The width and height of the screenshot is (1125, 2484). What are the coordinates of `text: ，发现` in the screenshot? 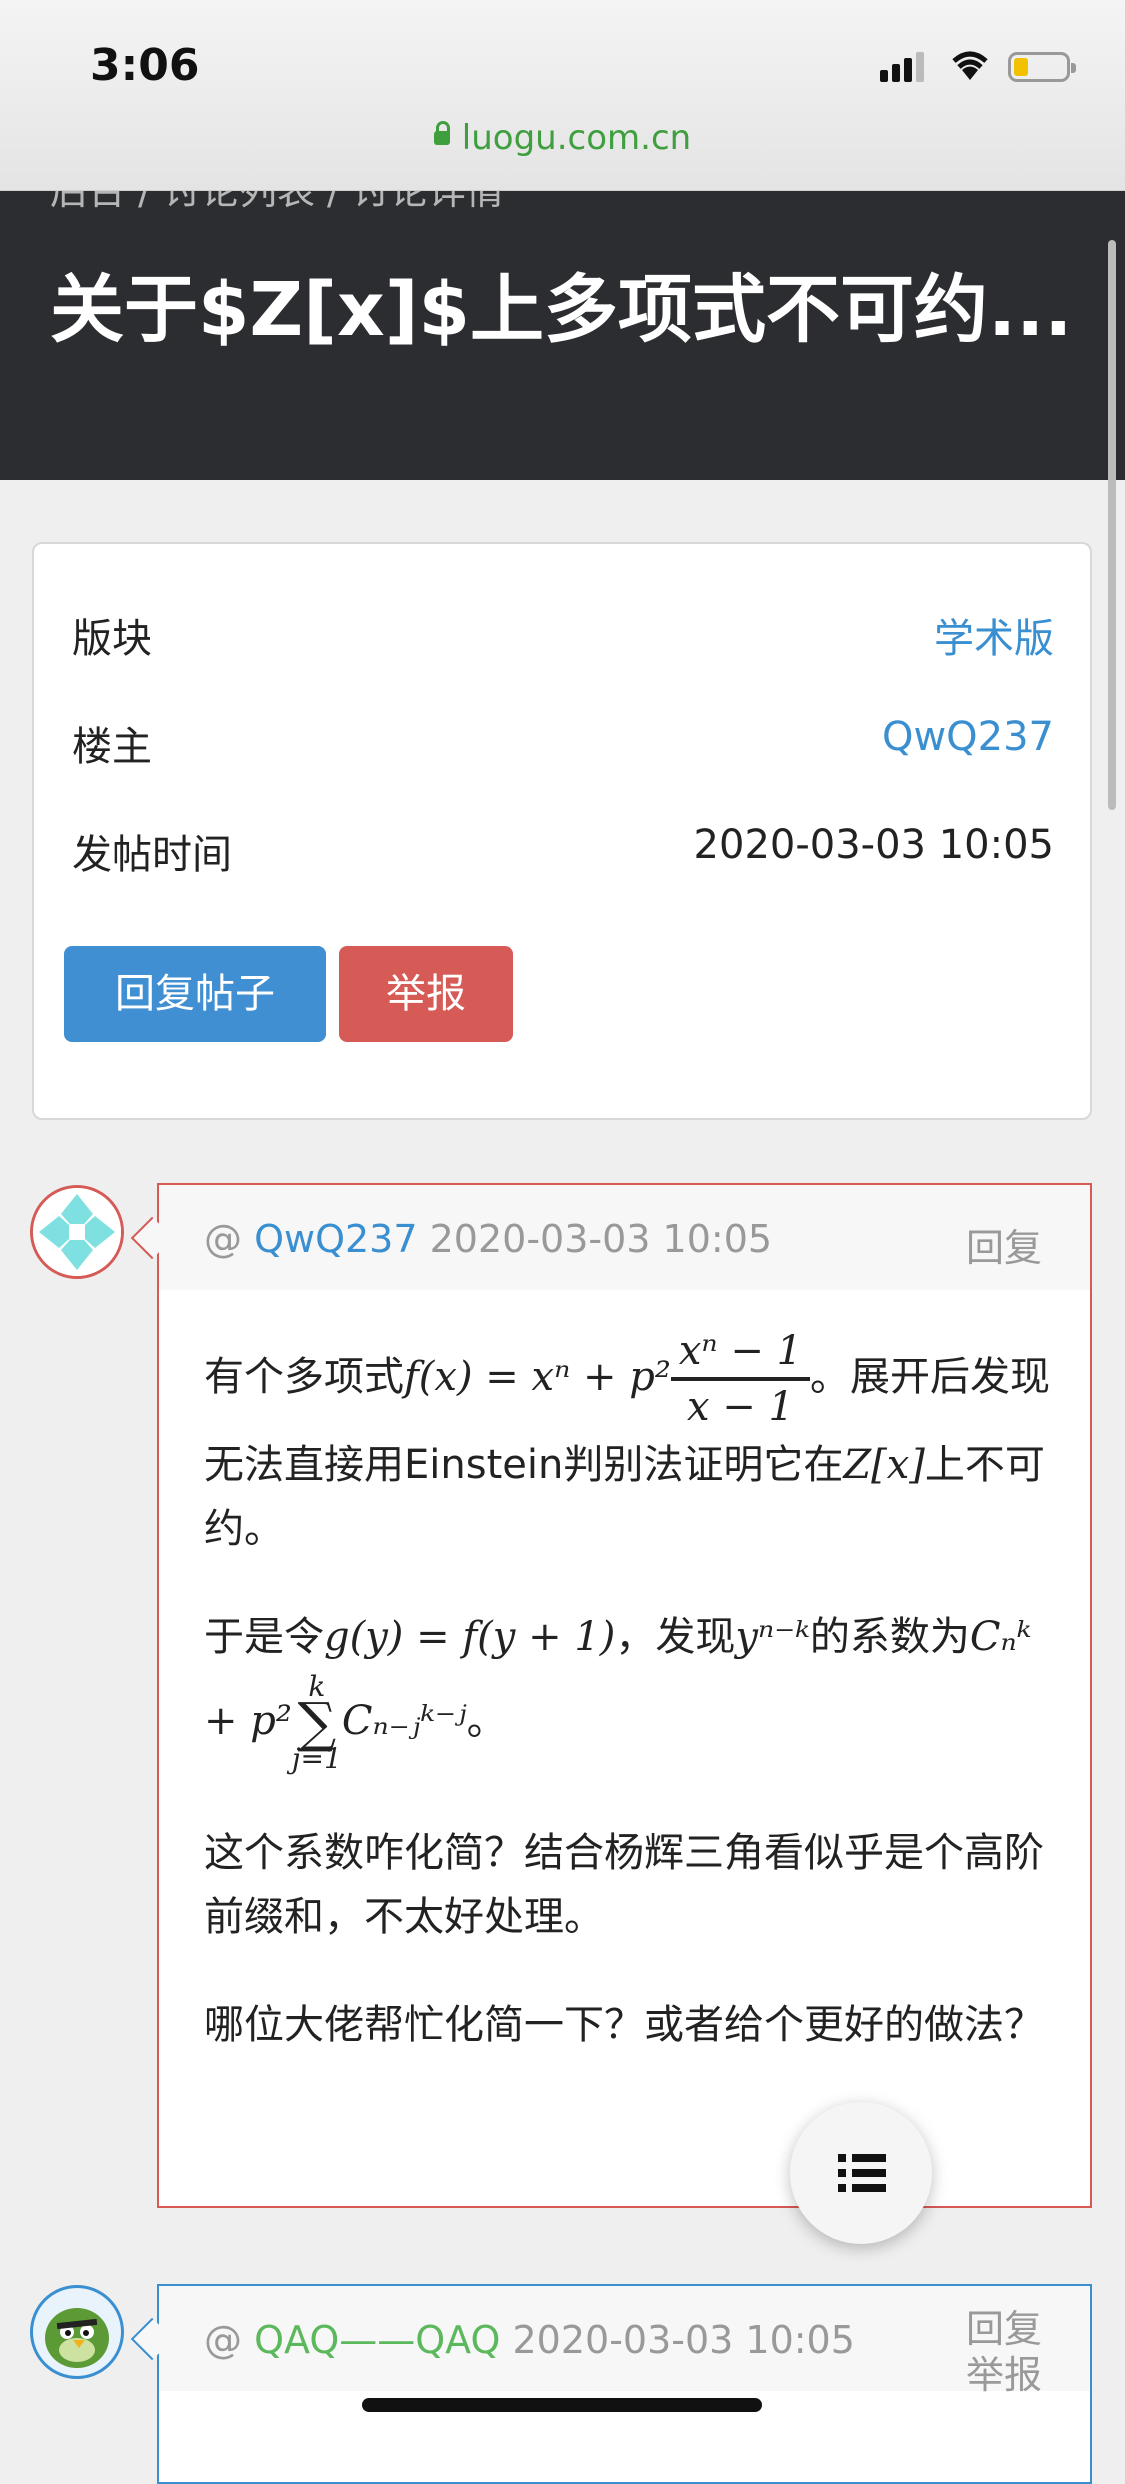 It's located at (675, 1637).